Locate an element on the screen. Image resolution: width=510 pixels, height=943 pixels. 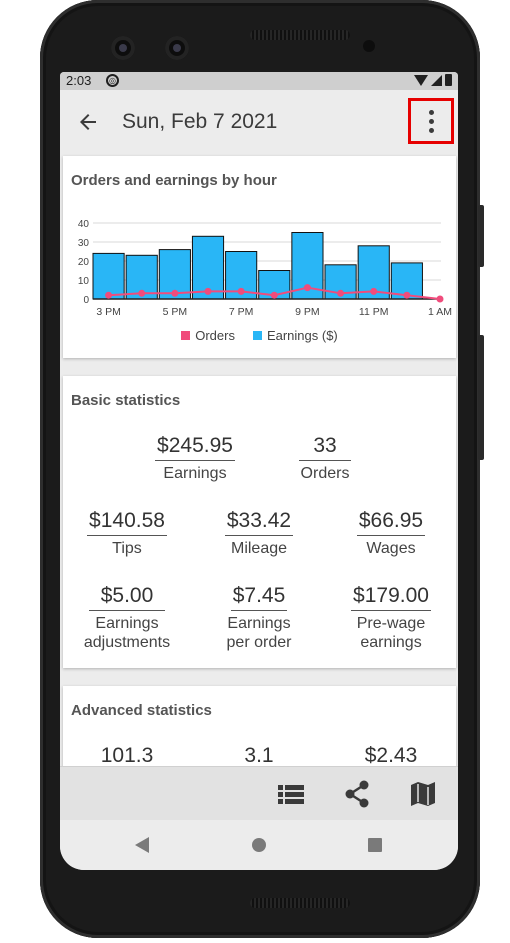
stat-wages: $66.95 Wages is located at coordinates (391, 533).